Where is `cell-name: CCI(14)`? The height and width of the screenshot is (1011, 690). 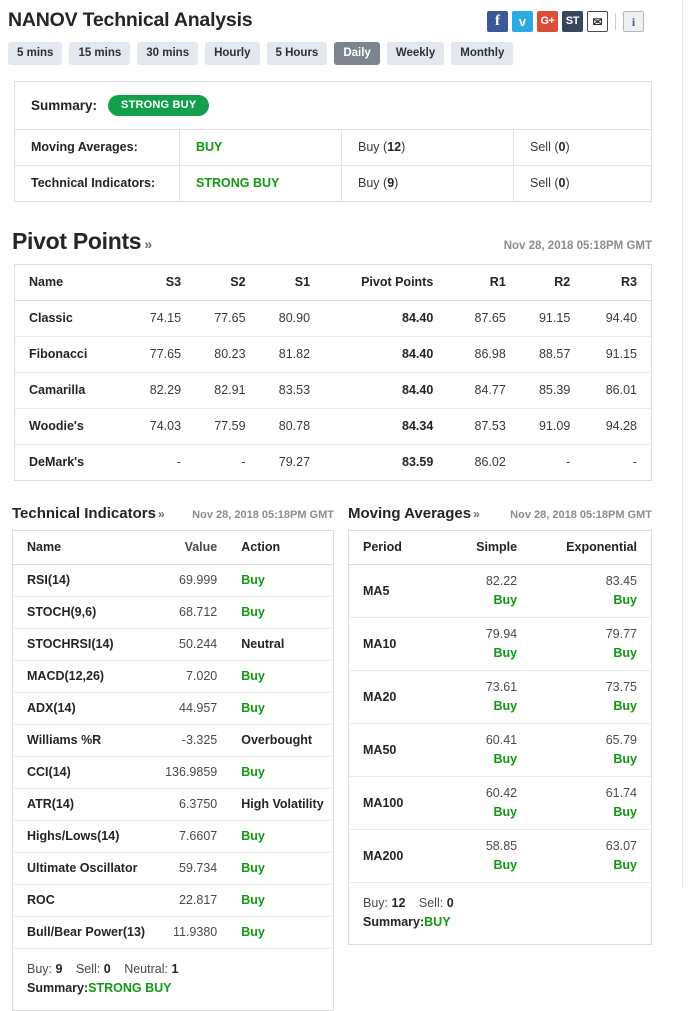 cell-name: CCI(14) is located at coordinates (84, 772).